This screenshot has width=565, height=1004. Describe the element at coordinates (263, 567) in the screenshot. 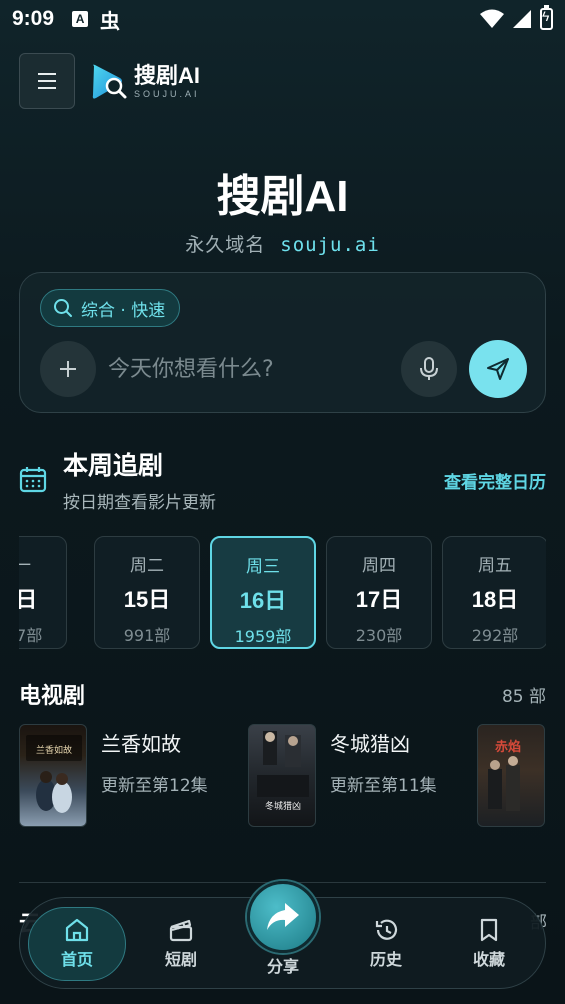

I see `day-weekday: 周三` at that location.